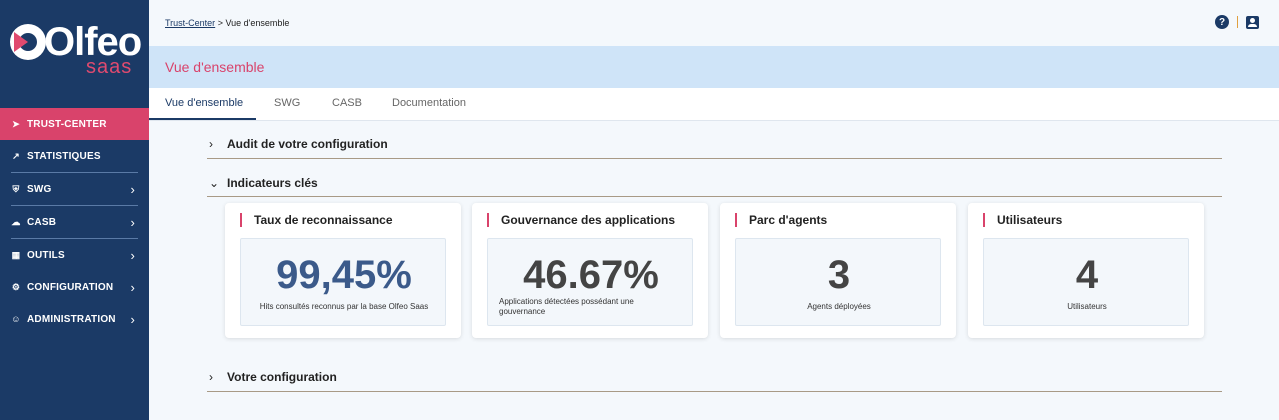 This screenshot has width=1279, height=420. I want to click on section-title: Audit de votre configuration, so click(307, 144).